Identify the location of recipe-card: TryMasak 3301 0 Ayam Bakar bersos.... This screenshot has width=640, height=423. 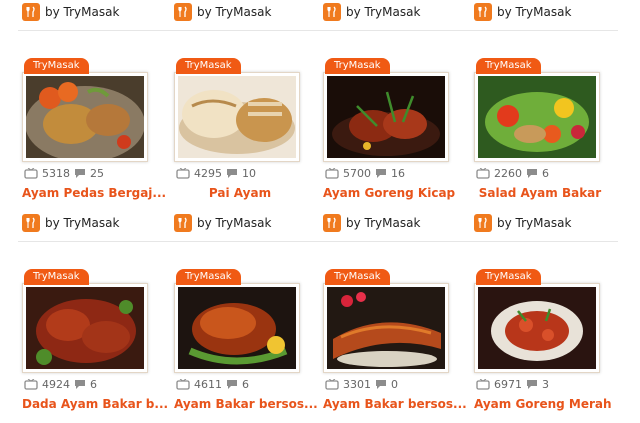
(395, 344).